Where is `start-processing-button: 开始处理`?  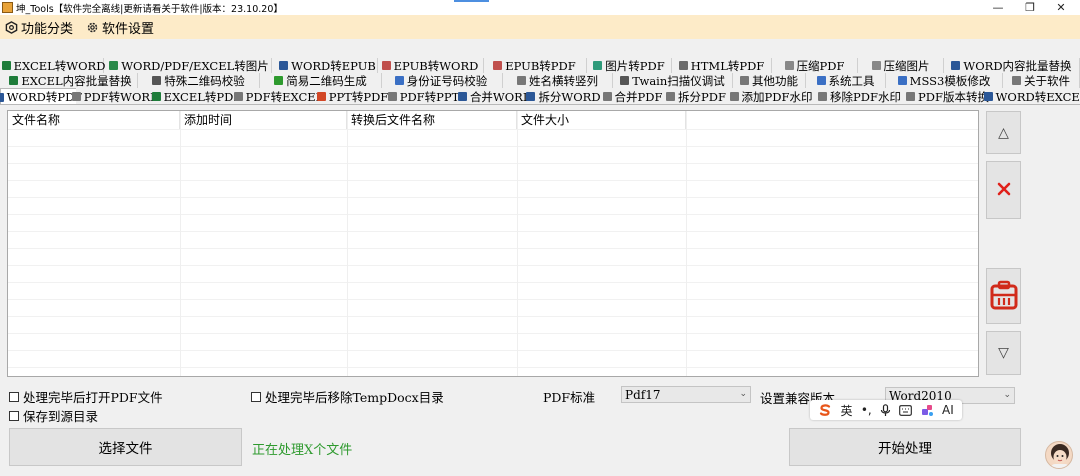
start-processing-button: 开始处理 is located at coordinates (905, 447).